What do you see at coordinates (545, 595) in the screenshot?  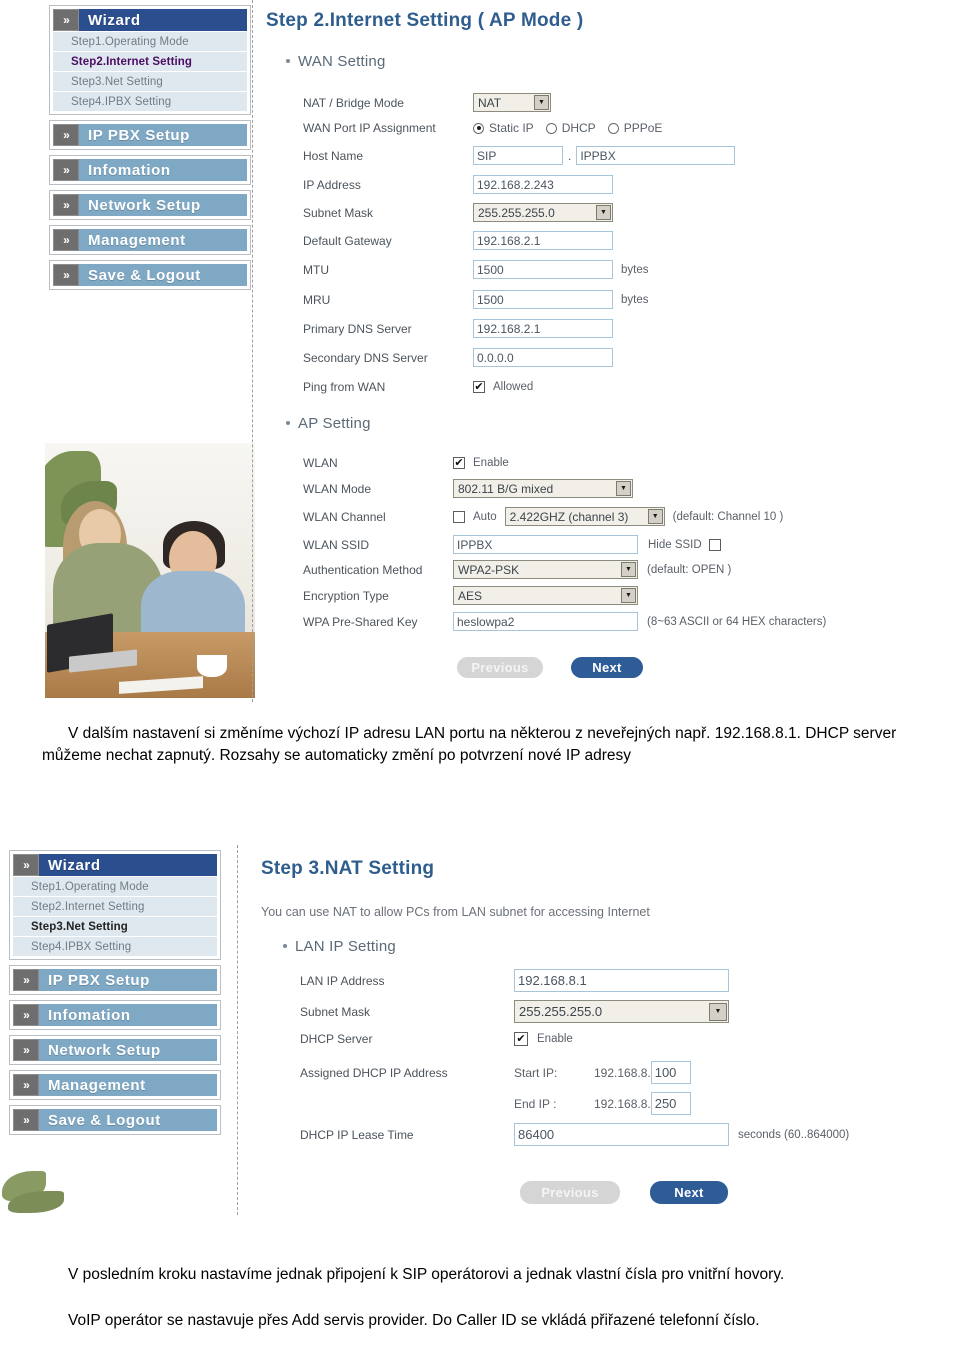 I see `encryption-type-select: AES ▼` at bounding box center [545, 595].